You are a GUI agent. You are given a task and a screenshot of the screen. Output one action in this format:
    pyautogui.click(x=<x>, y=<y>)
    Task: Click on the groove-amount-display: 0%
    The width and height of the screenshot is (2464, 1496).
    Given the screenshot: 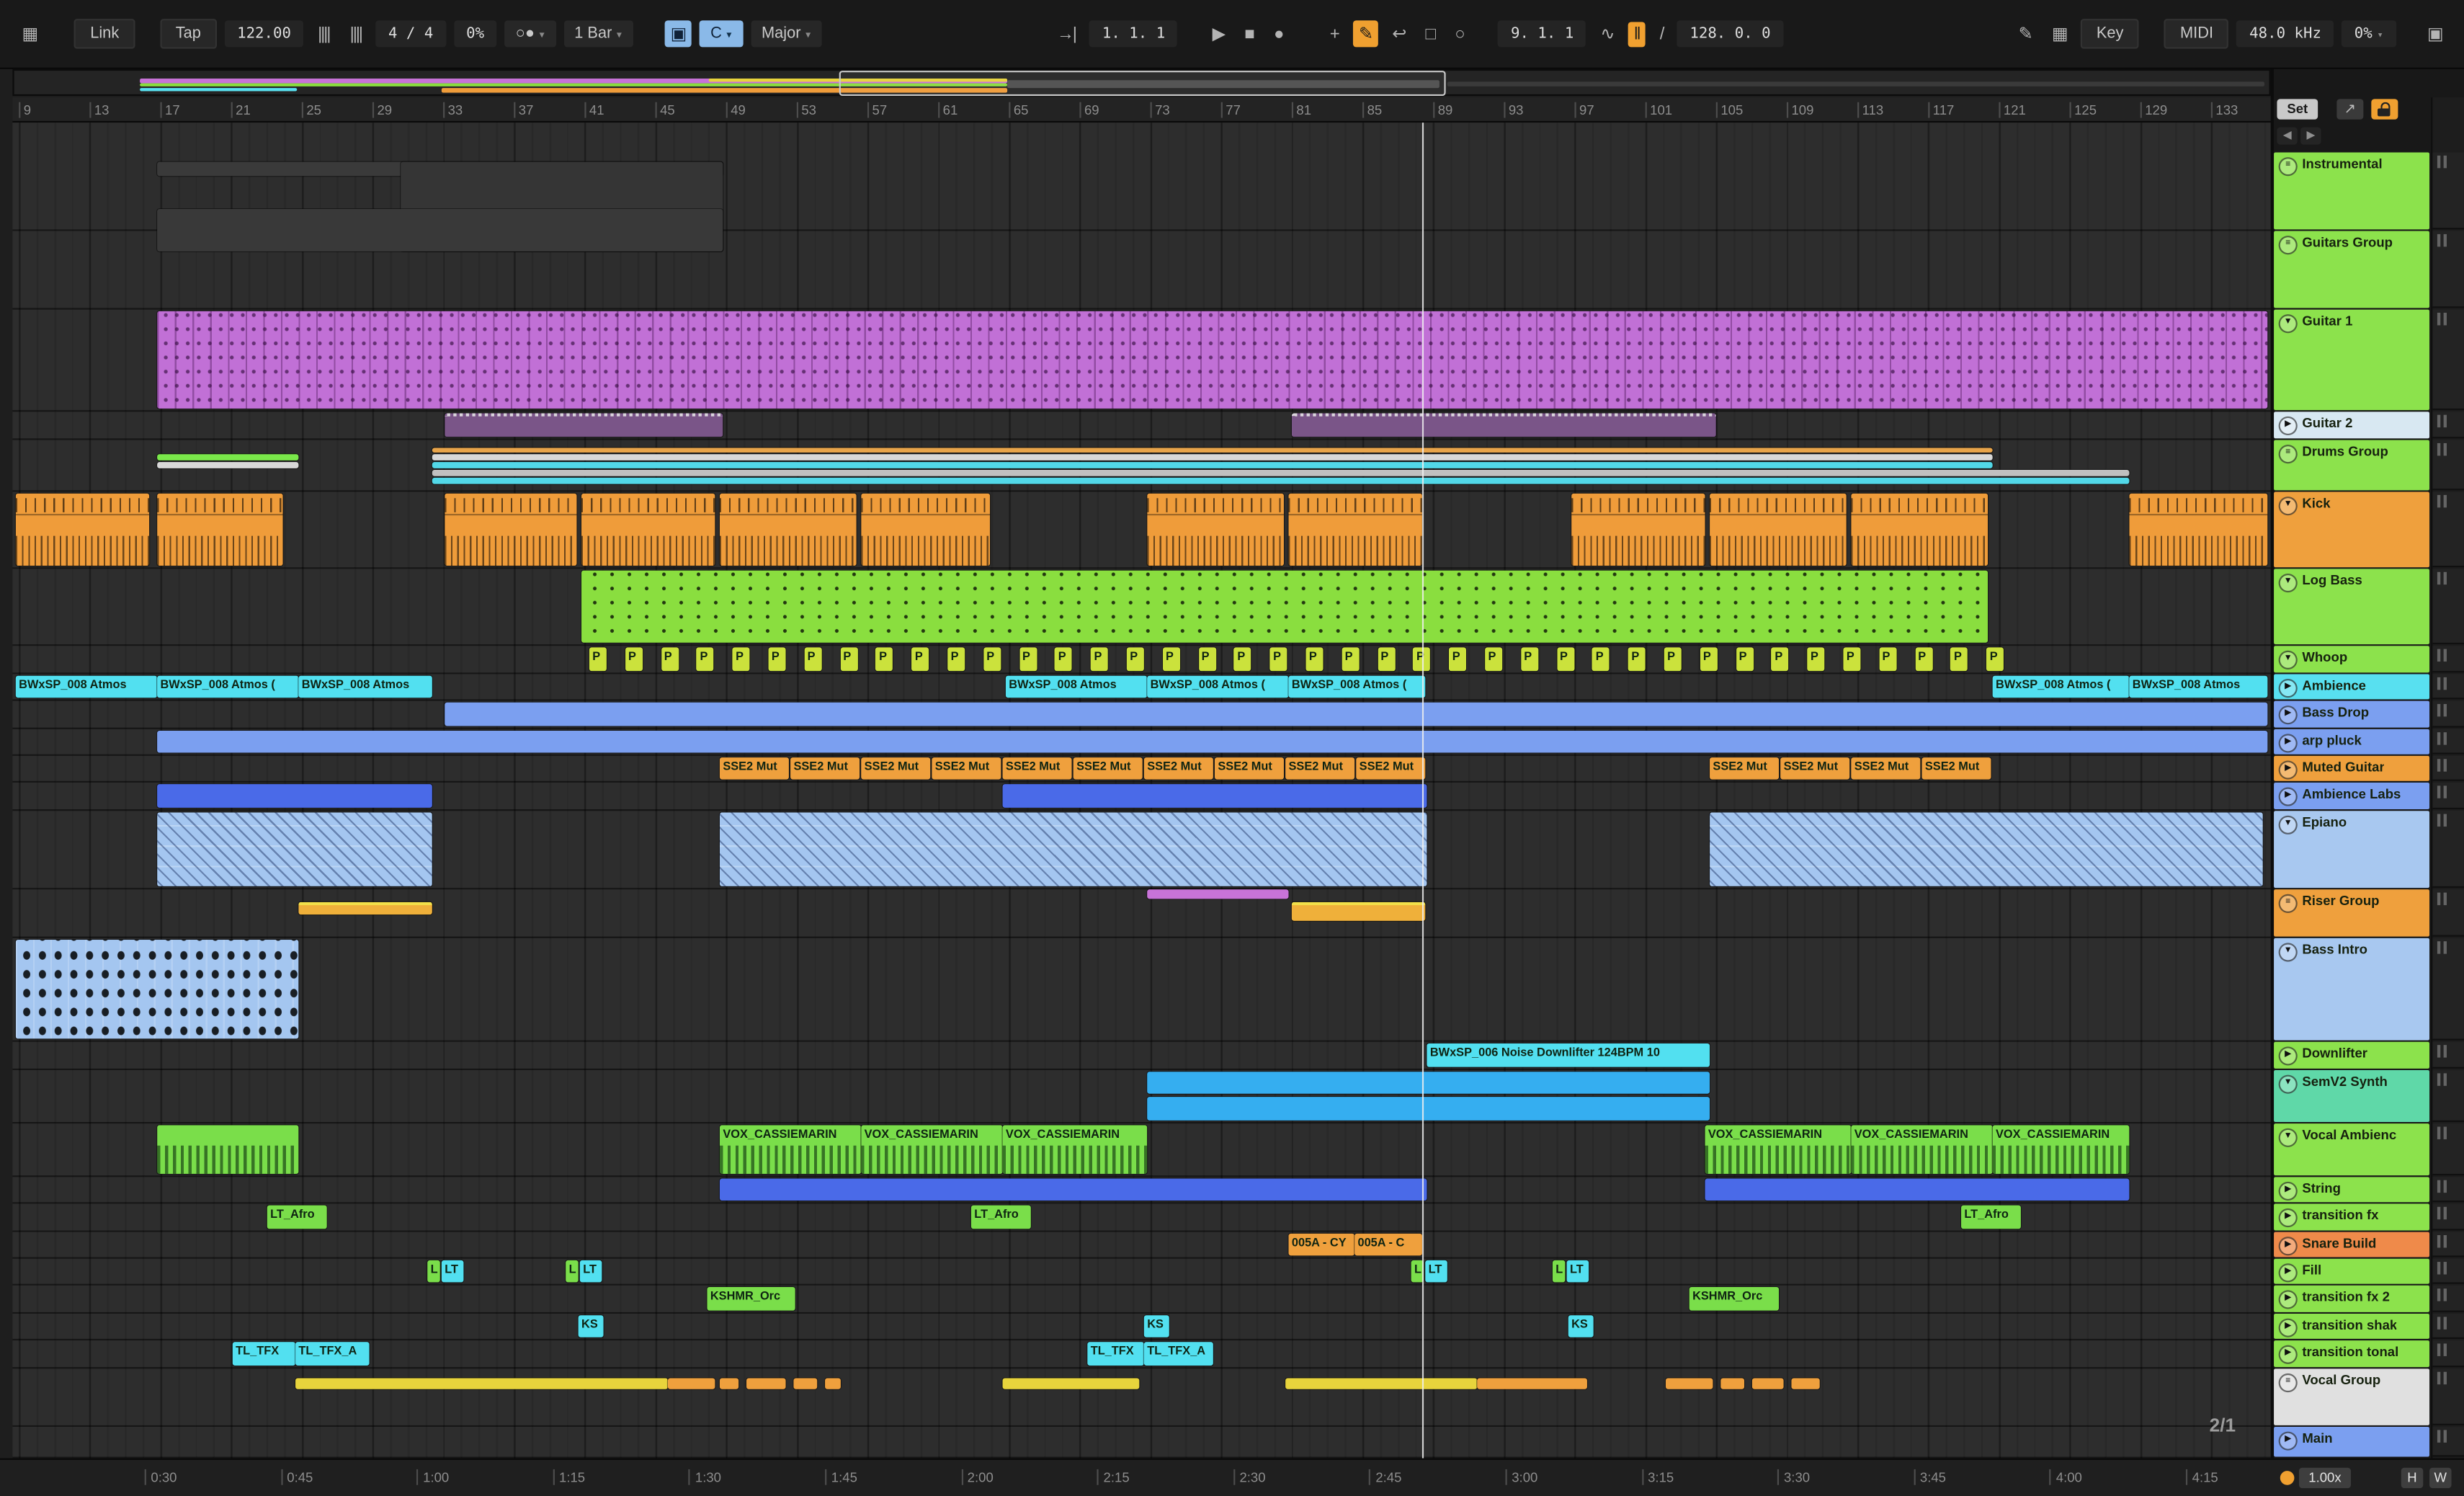 What is the action you would take?
    pyautogui.click(x=475, y=34)
    